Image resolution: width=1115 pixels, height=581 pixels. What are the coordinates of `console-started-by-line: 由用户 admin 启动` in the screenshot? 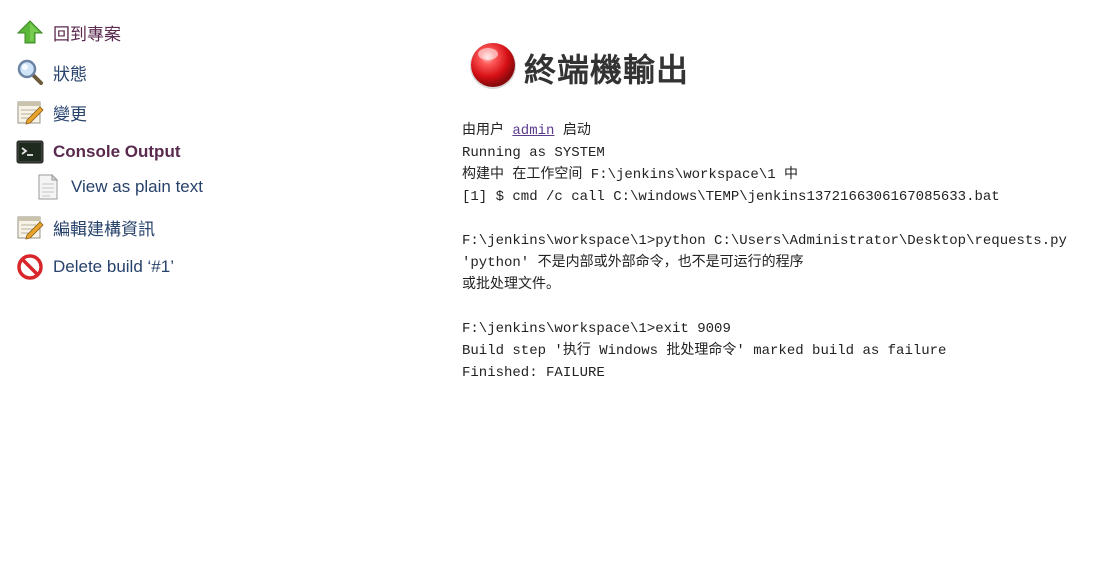 It's located at (764, 131).